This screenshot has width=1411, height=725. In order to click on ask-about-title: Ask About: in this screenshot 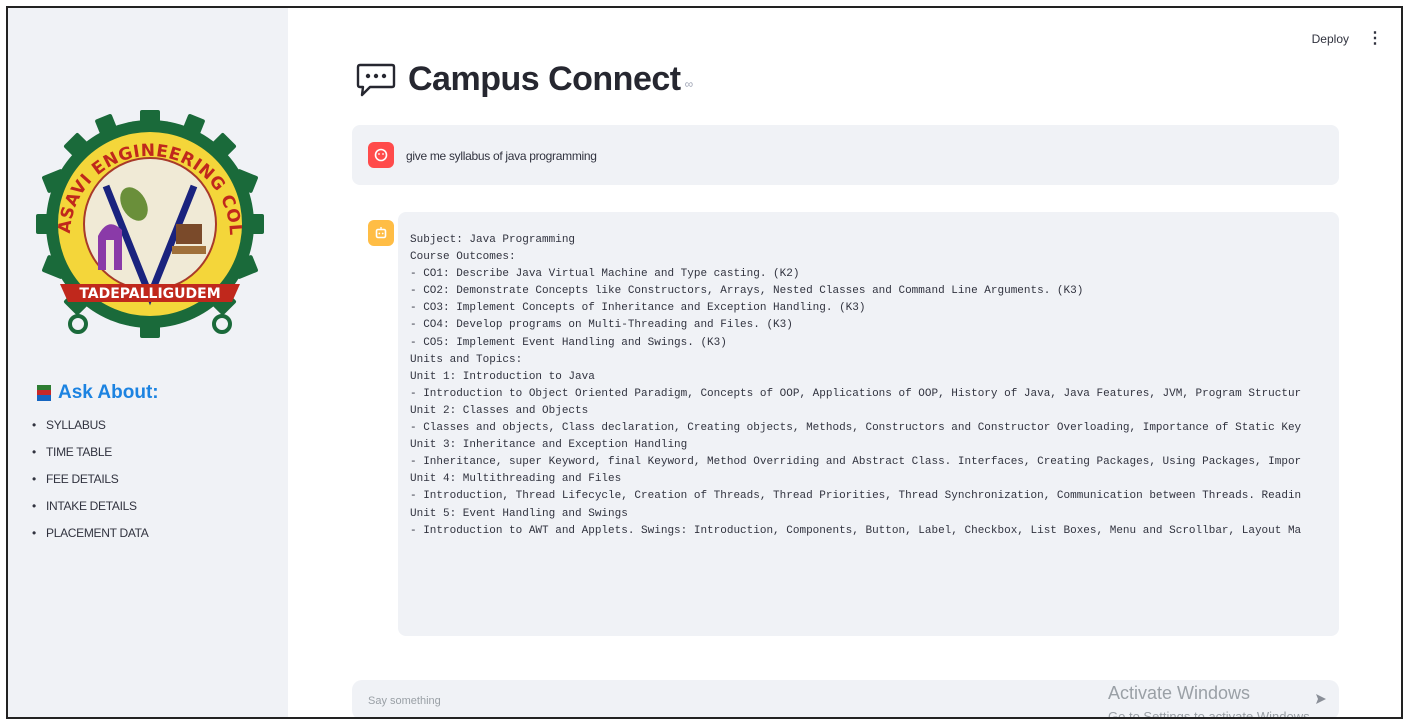, I will do `click(108, 392)`.